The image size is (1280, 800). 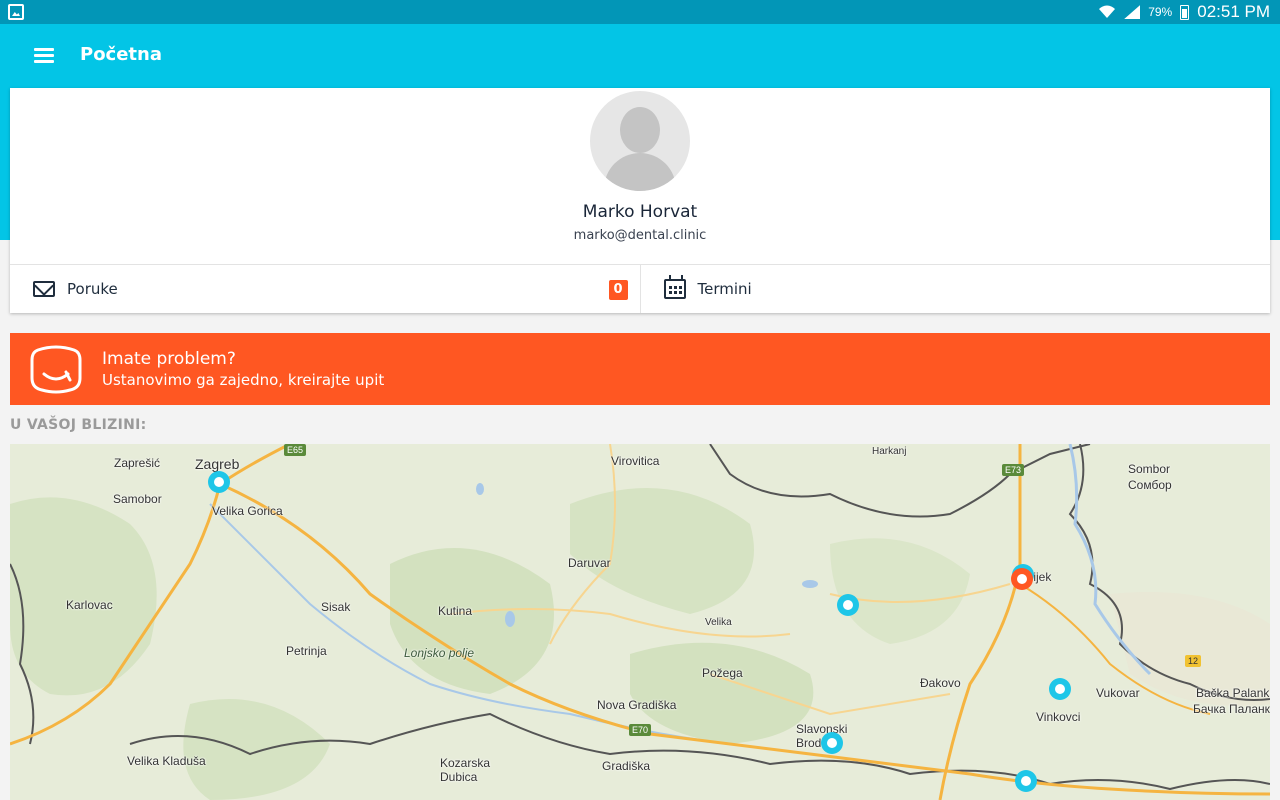 I want to click on map-place-label: Vukovar, so click(x=1118, y=693).